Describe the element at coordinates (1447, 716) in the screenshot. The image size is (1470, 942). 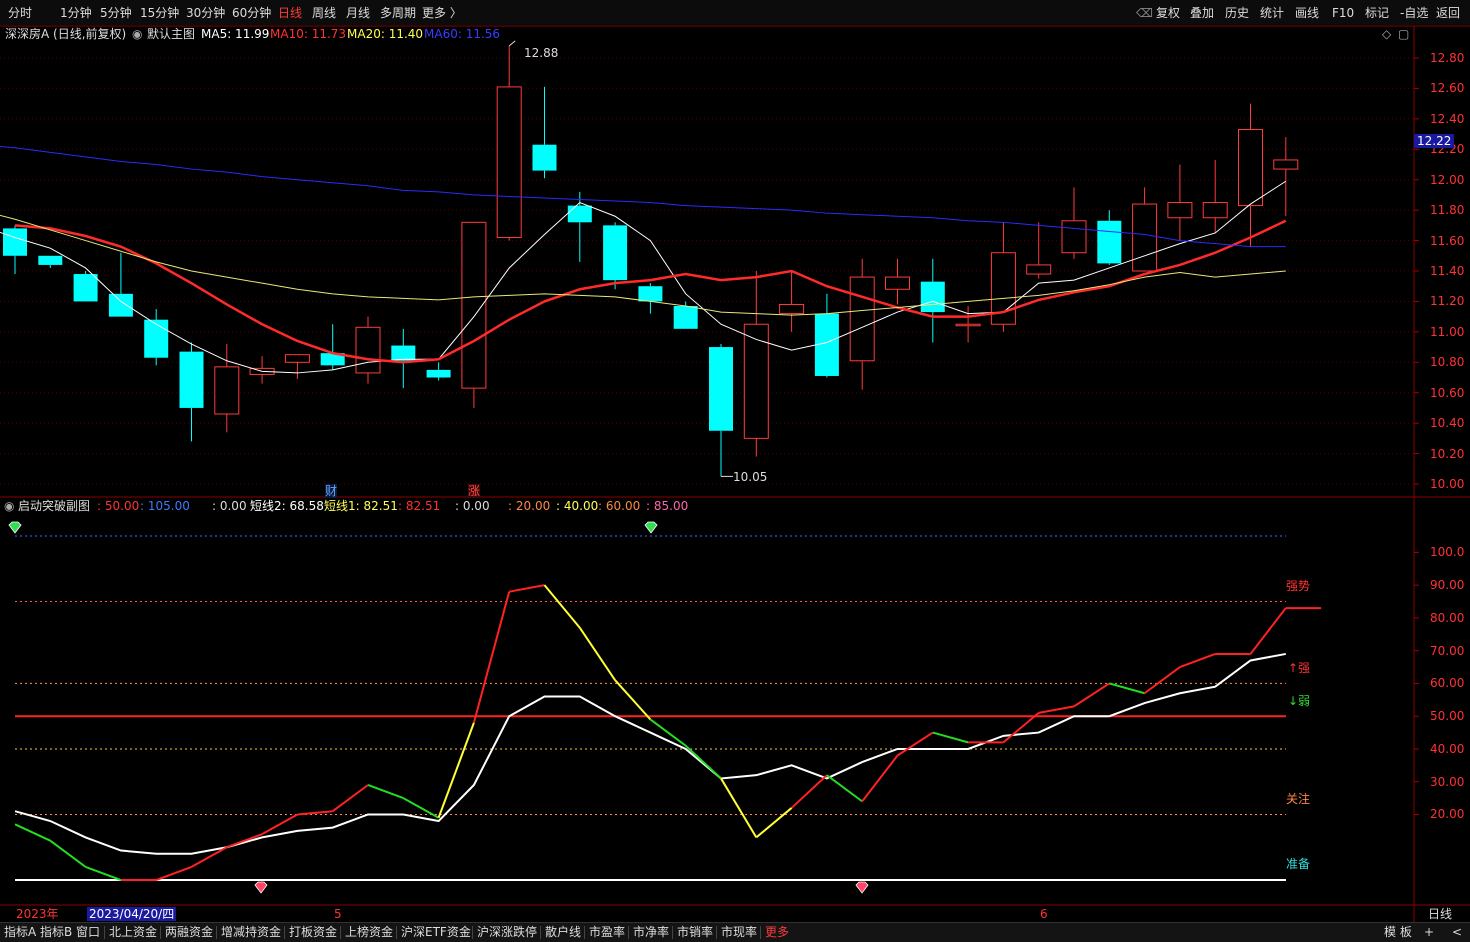
I see `indicator-axis-label: 50.00` at that location.